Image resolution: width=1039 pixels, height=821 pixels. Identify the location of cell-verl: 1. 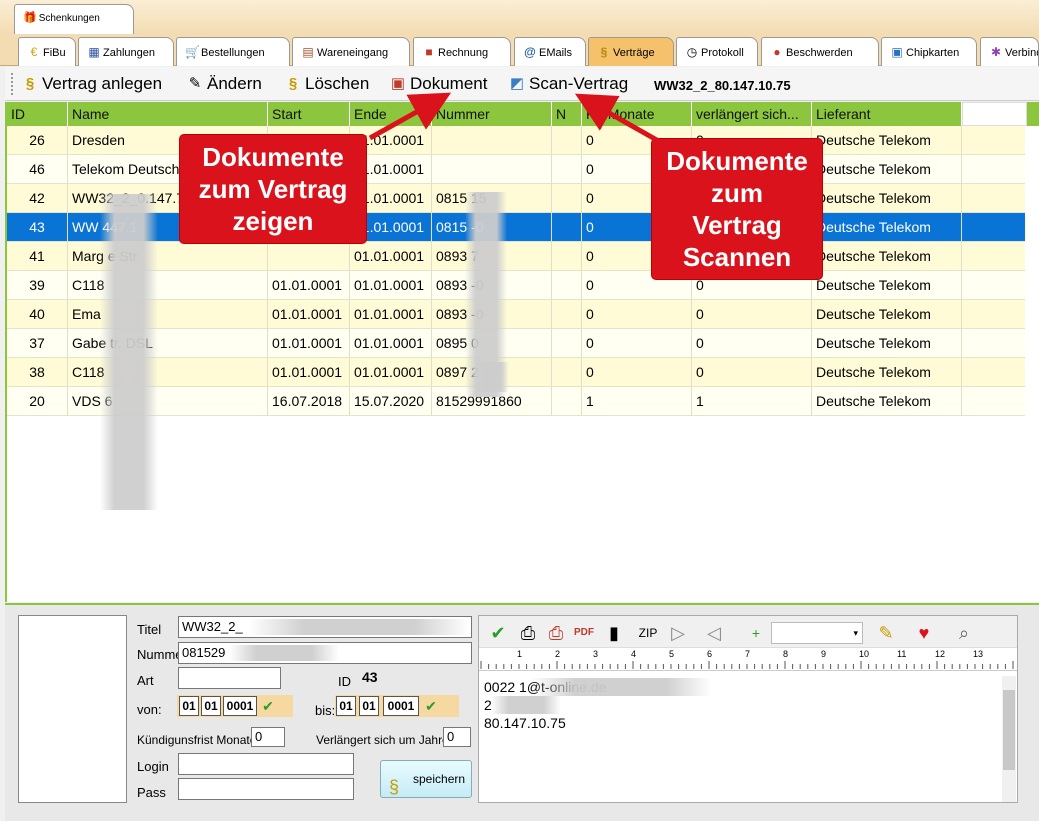
(752, 401).